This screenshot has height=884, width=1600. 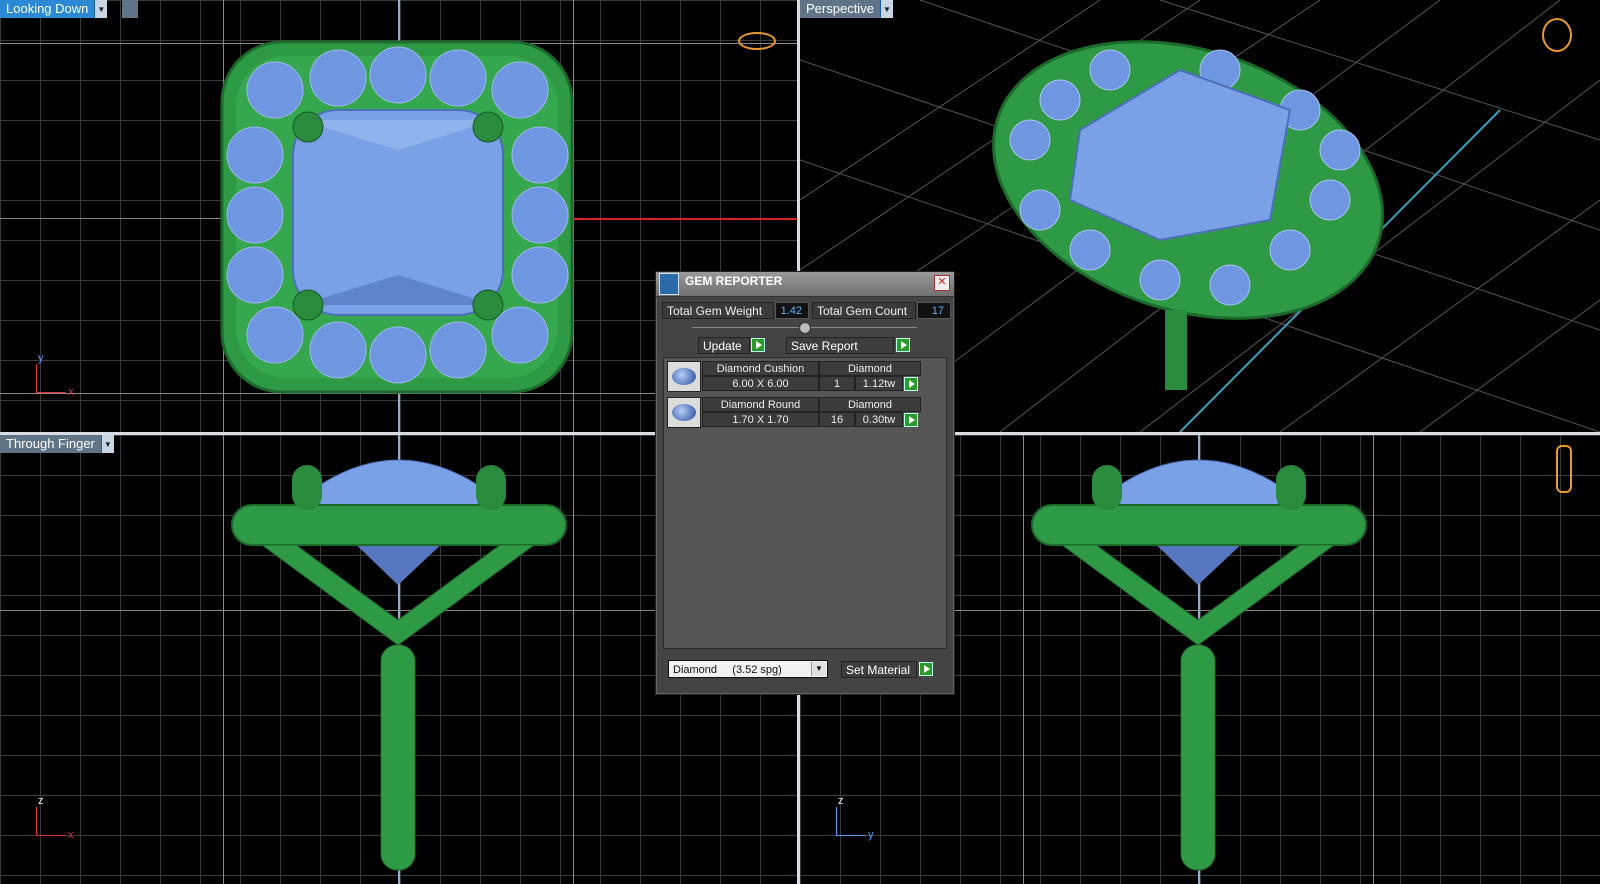 I want to click on total-weight-value: 1.42, so click(x=792, y=310).